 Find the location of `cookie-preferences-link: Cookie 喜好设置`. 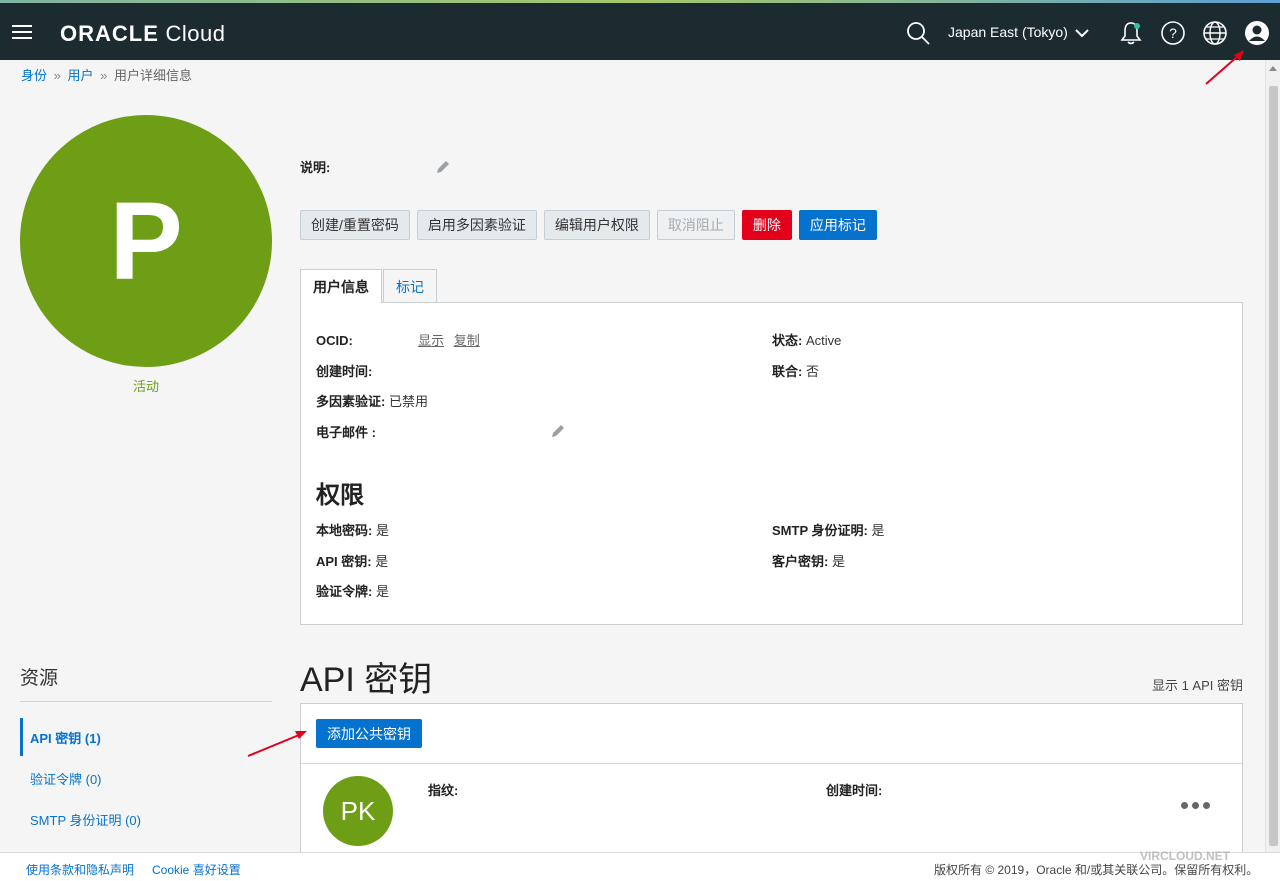

cookie-preferences-link: Cookie 喜好设置 is located at coordinates (196, 869).